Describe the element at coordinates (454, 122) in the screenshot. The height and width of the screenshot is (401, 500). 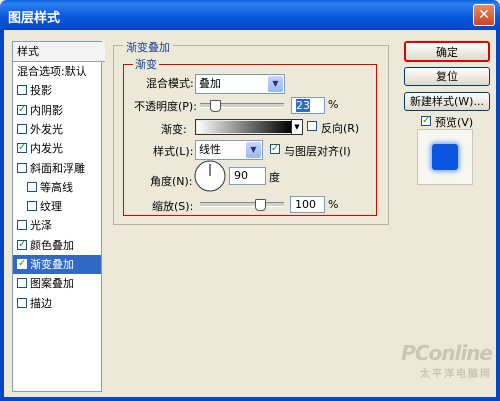
I see `preview-label: 预览(V)` at that location.